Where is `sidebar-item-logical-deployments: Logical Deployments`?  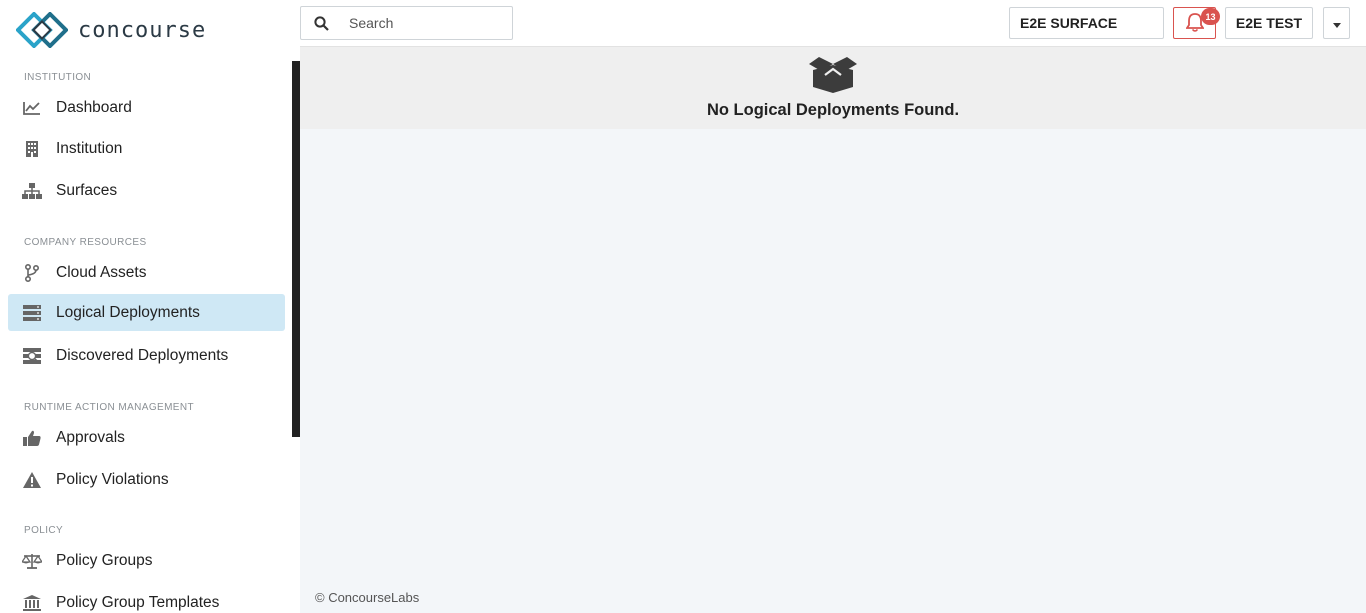 sidebar-item-logical-deployments: Logical Deployments is located at coordinates (146, 312).